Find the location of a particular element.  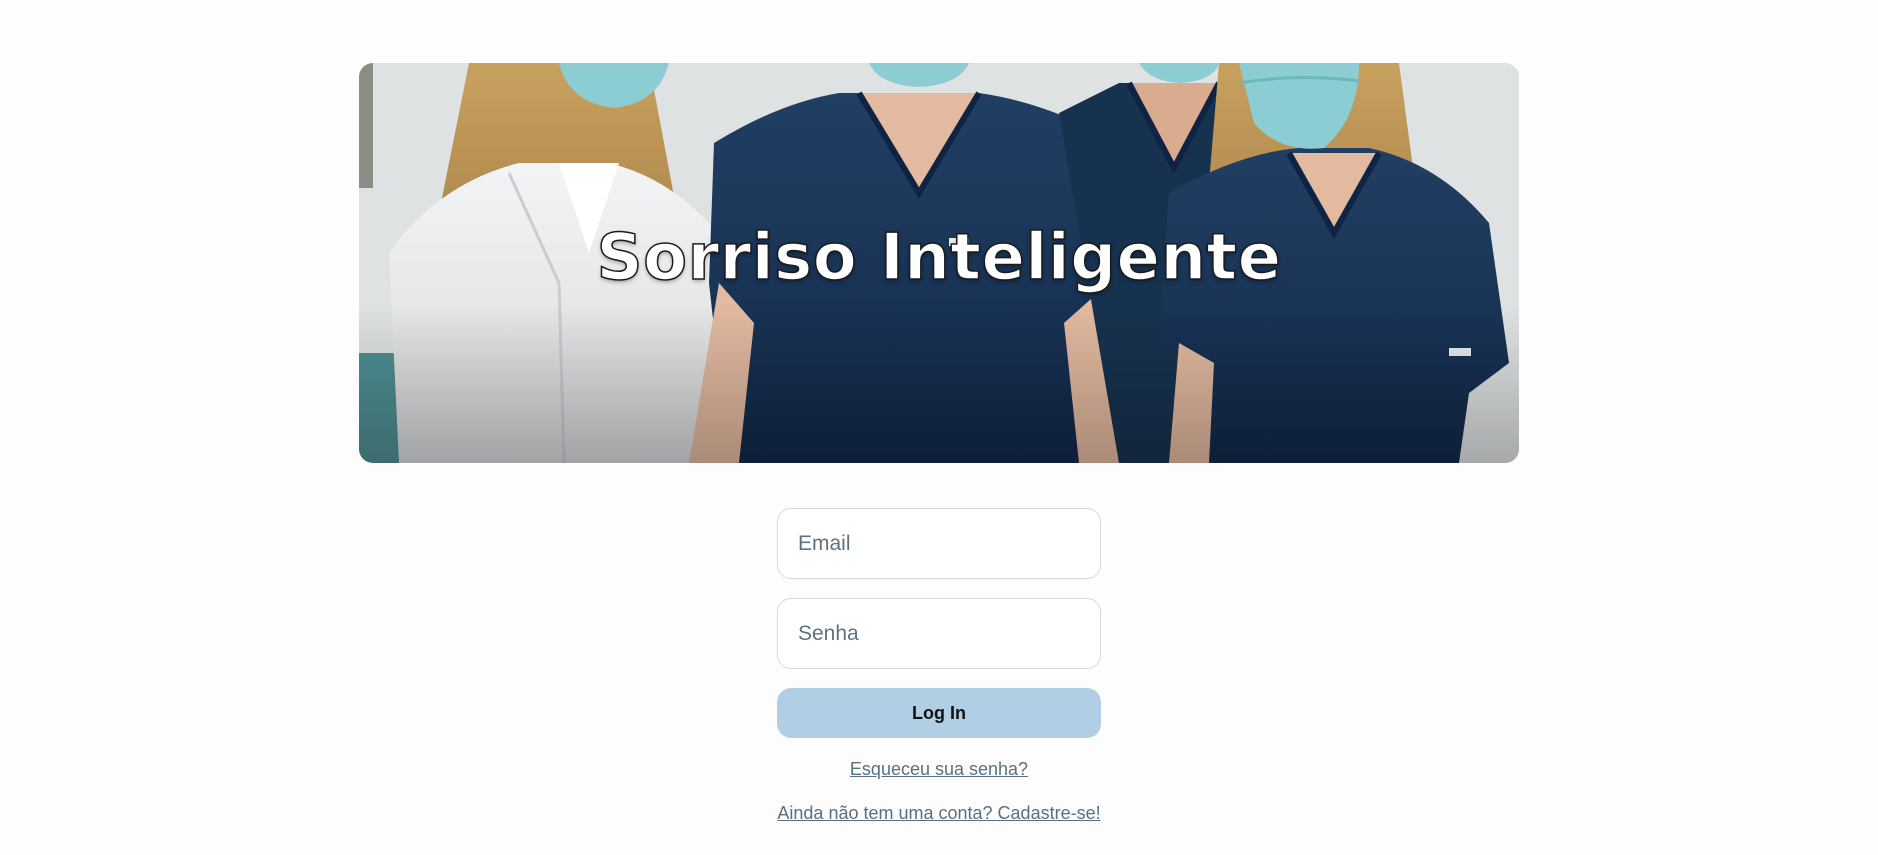

email-input is located at coordinates (939, 543).